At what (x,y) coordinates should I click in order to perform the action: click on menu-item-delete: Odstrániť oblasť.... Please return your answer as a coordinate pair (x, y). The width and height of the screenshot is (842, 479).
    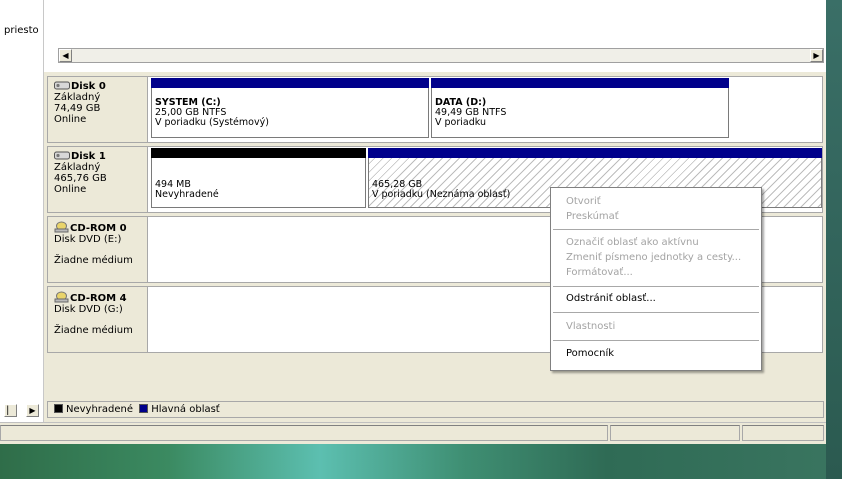
    Looking at the image, I should click on (656, 298).